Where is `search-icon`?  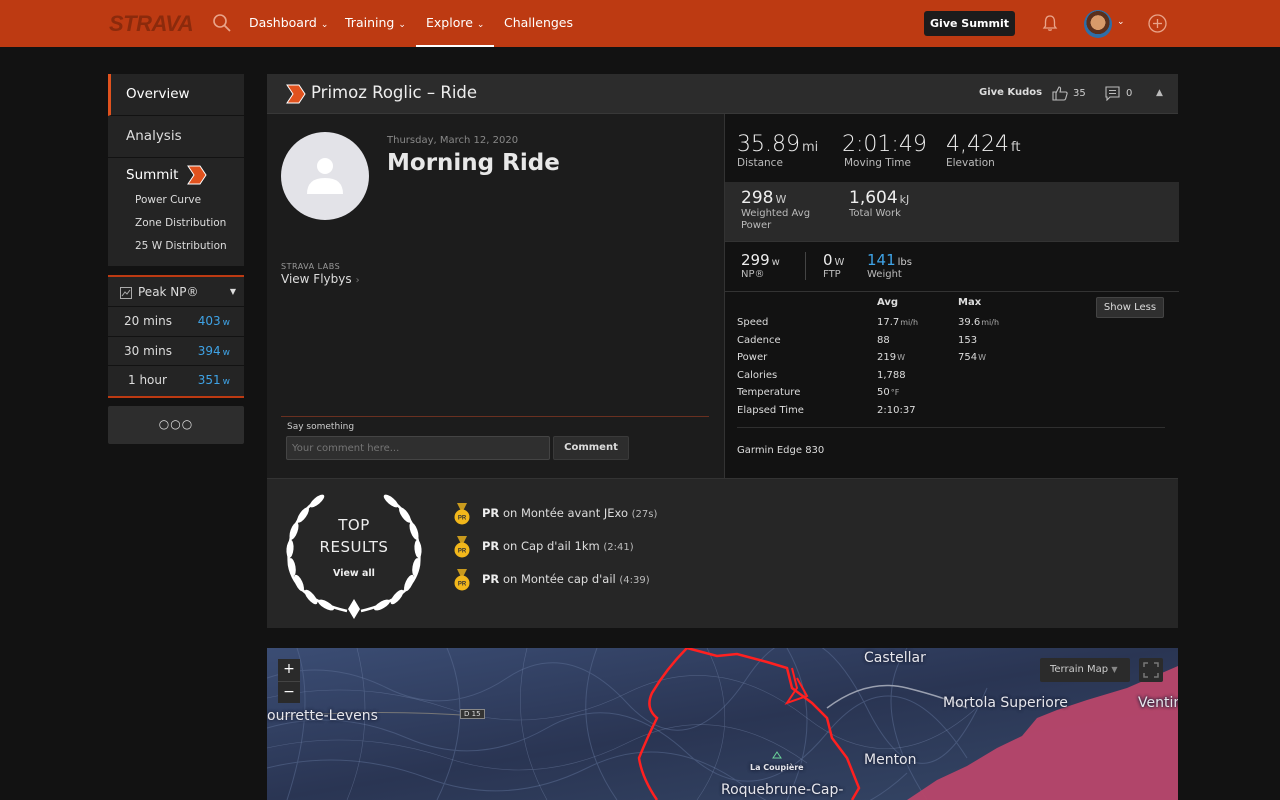
search-icon is located at coordinates (222, 23).